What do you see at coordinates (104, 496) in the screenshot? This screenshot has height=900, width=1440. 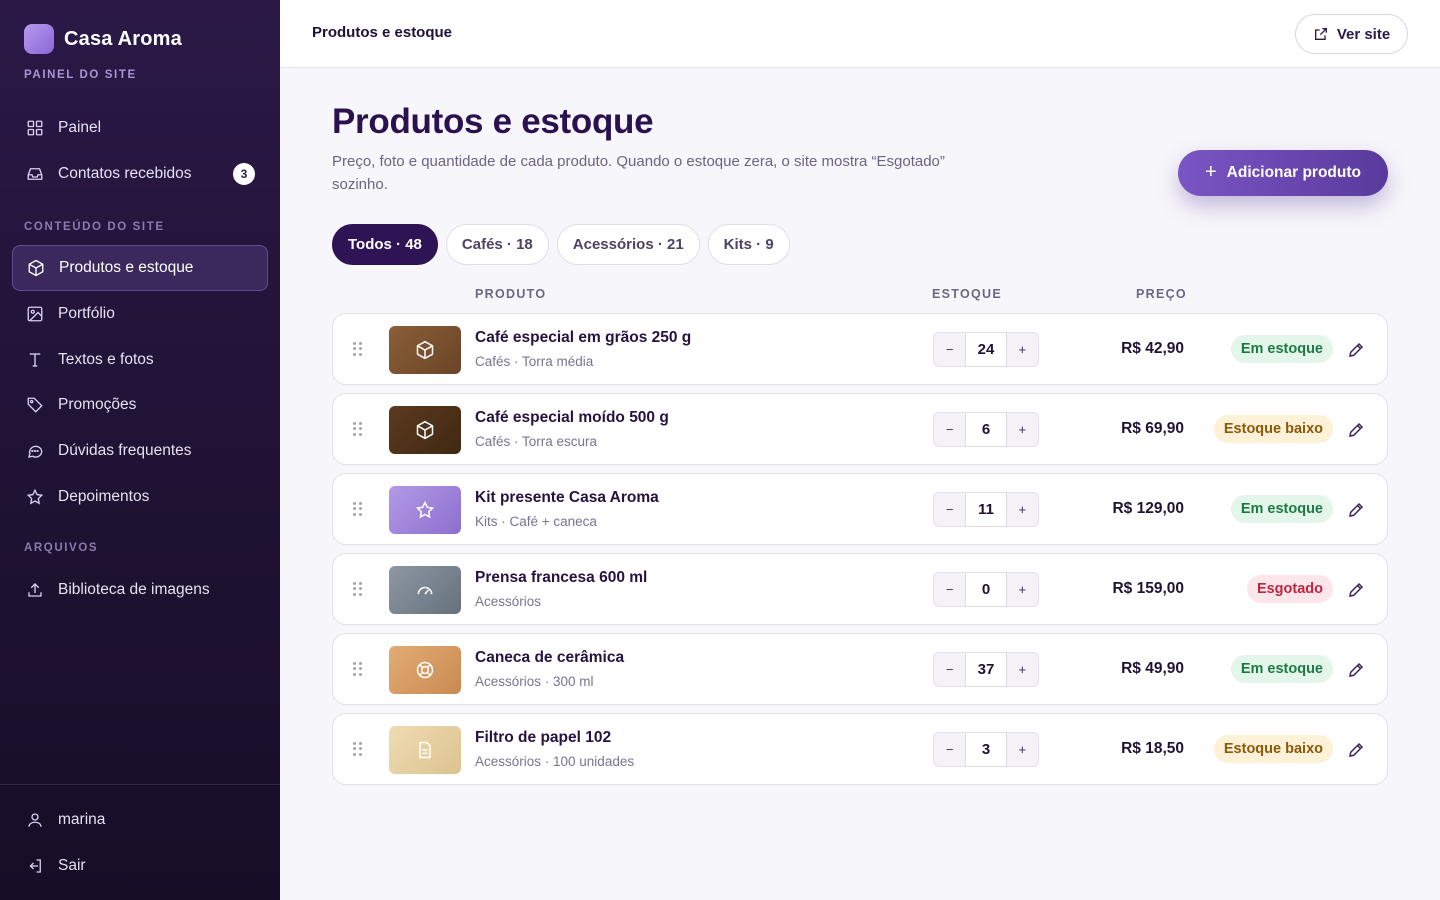 I see `sidebar-item-label: Depoimentos` at bounding box center [104, 496].